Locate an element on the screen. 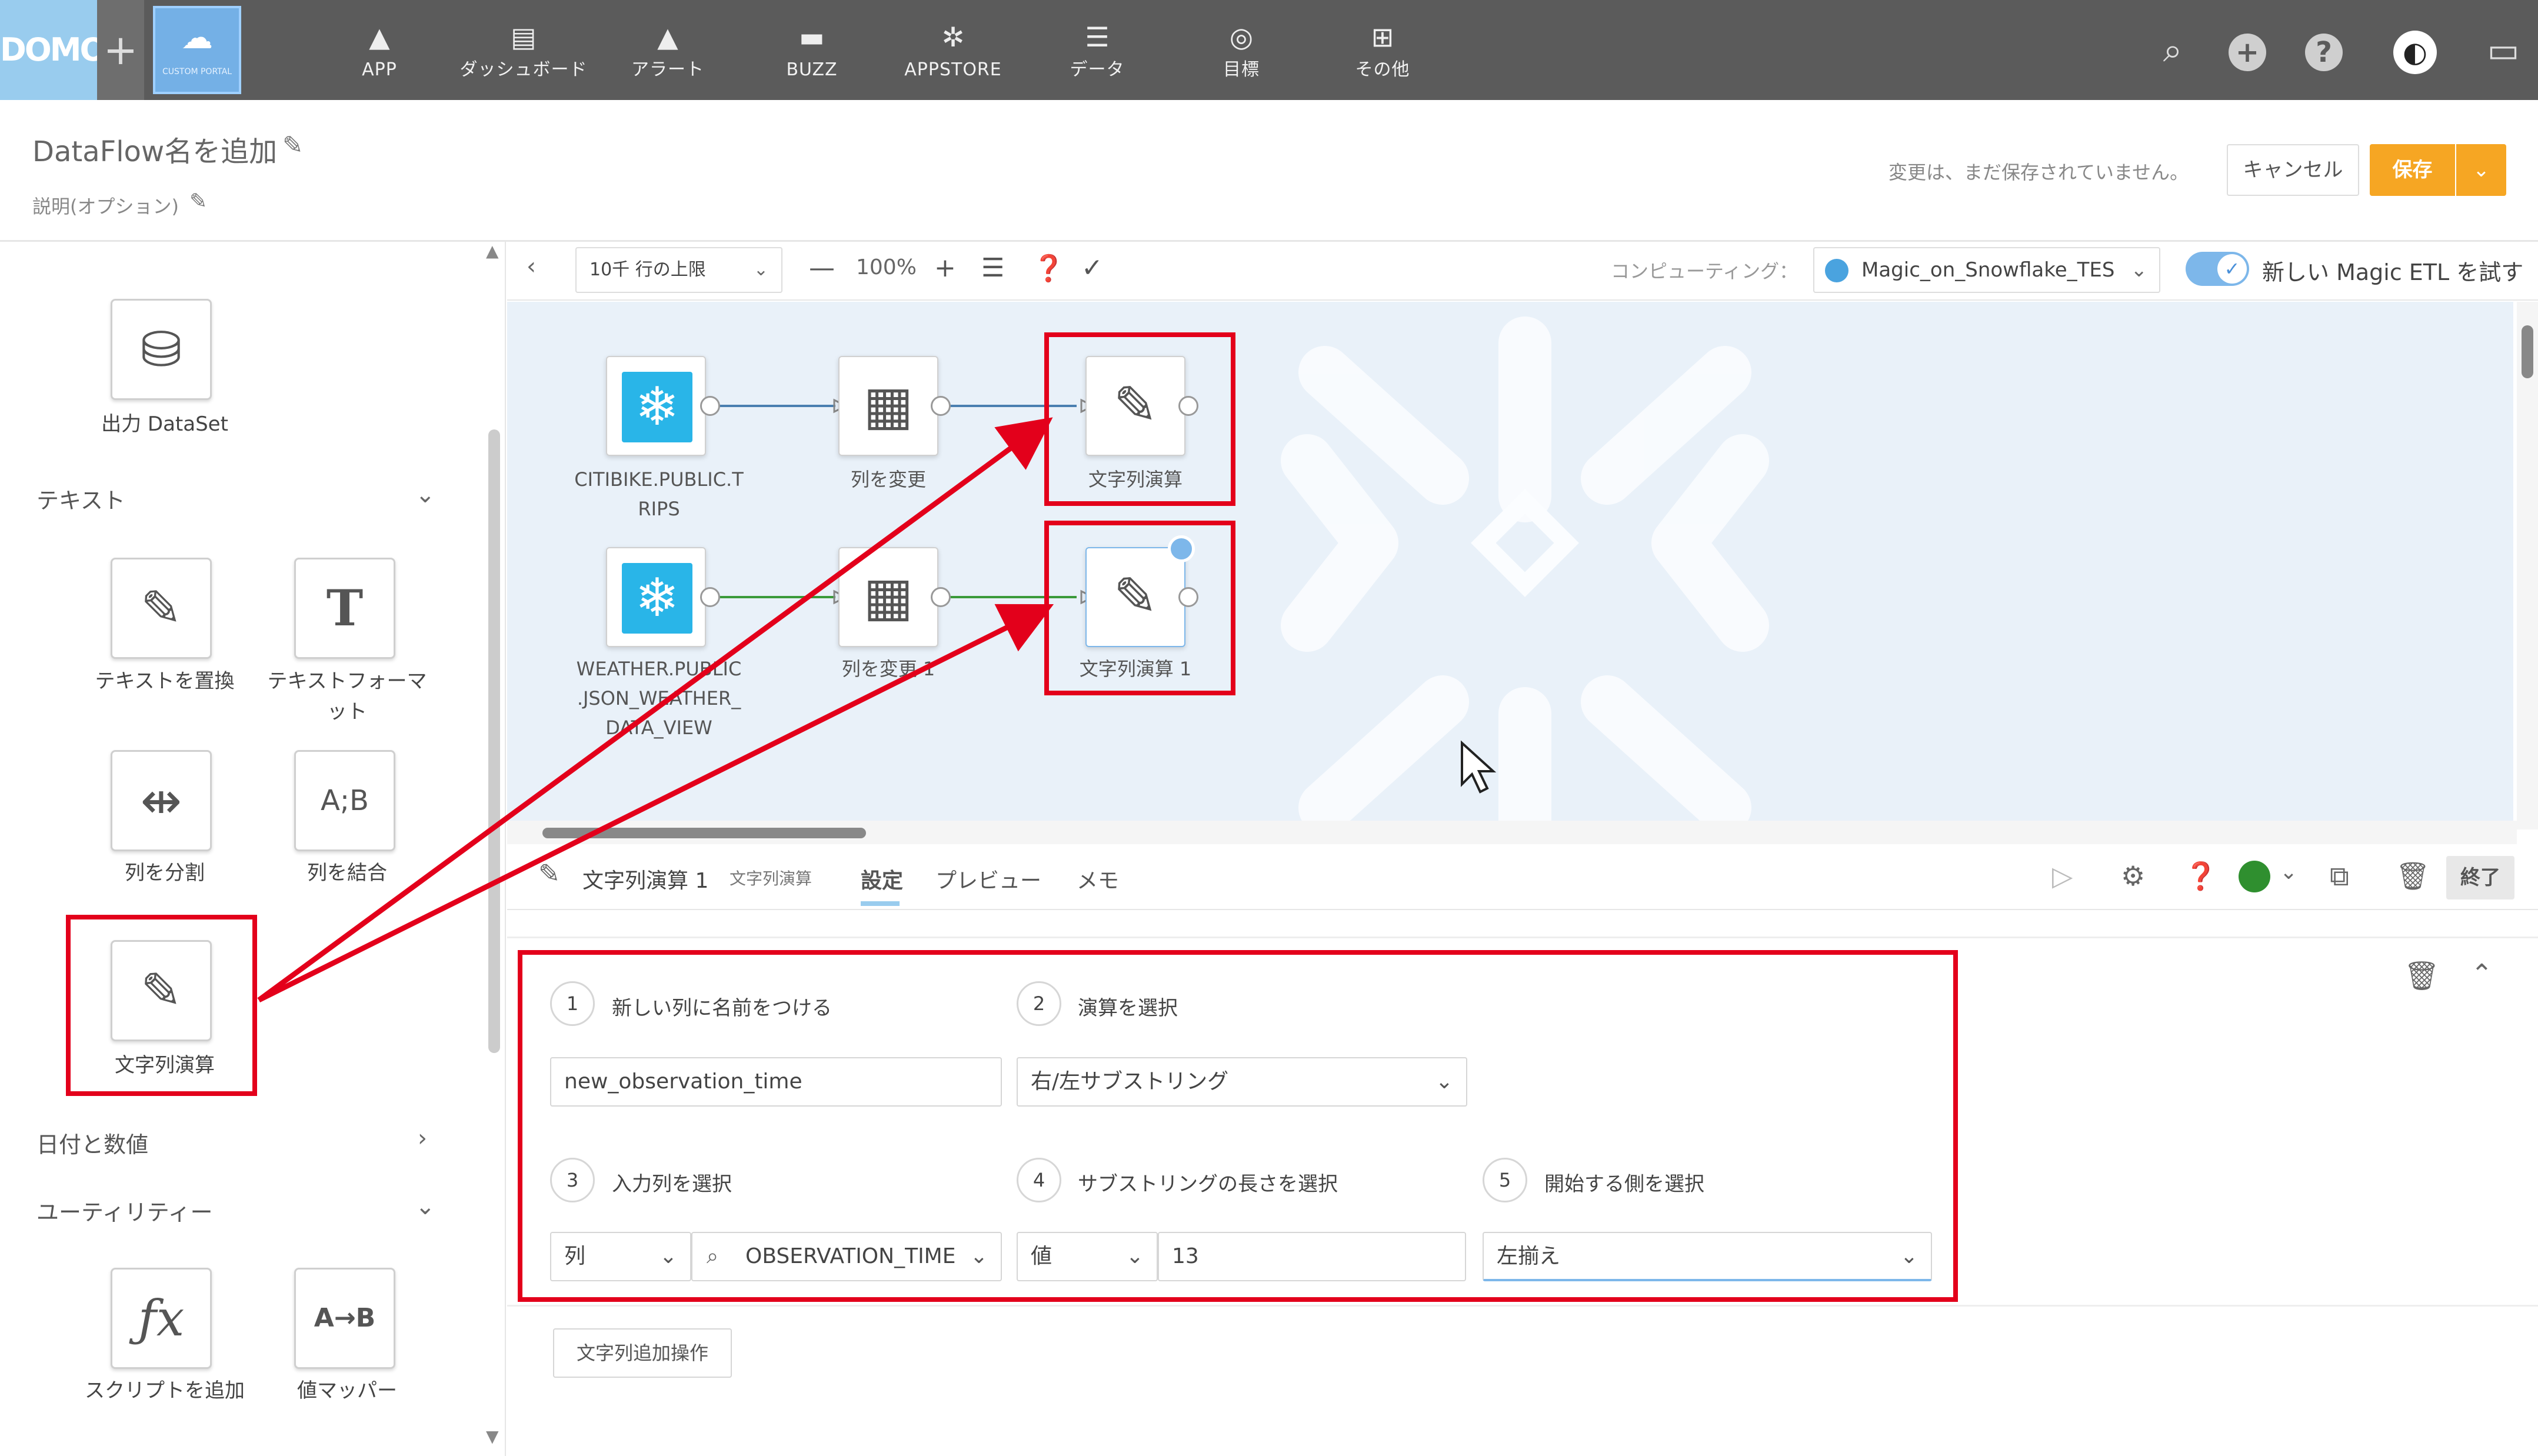 This screenshot has height=1456, width=2538. mouse-cursor-icon is located at coordinates (1479, 767).